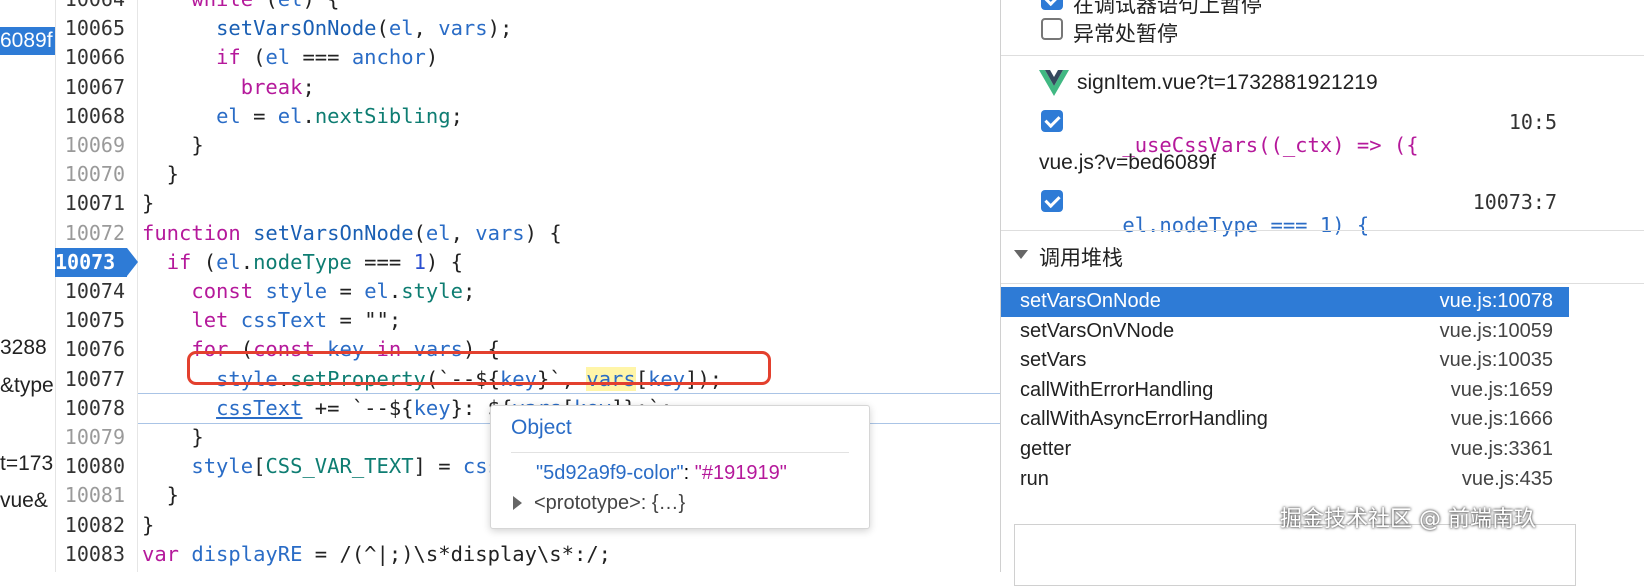 The height and width of the screenshot is (586, 1644). I want to click on prototype-row: <prototype>: {…}, so click(599, 503).